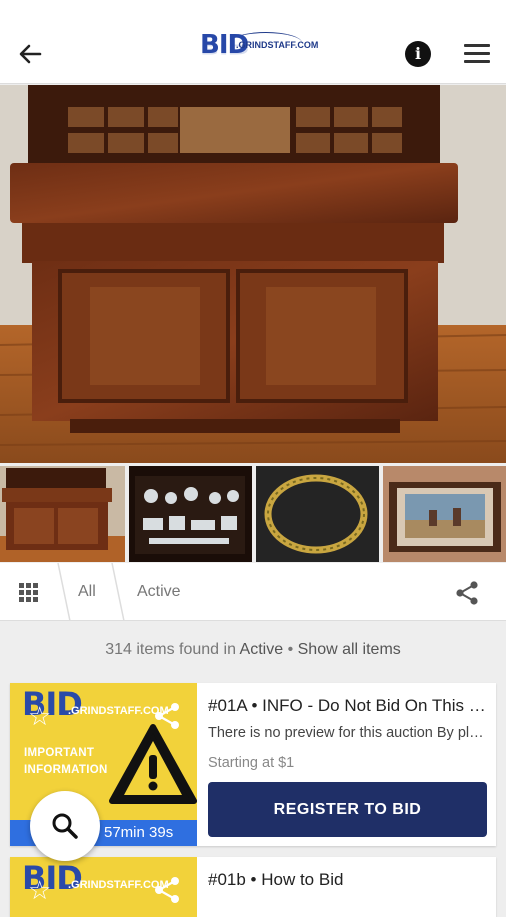 This screenshot has width=506, height=917. I want to click on arrow-left-icon, so click(30, 54).